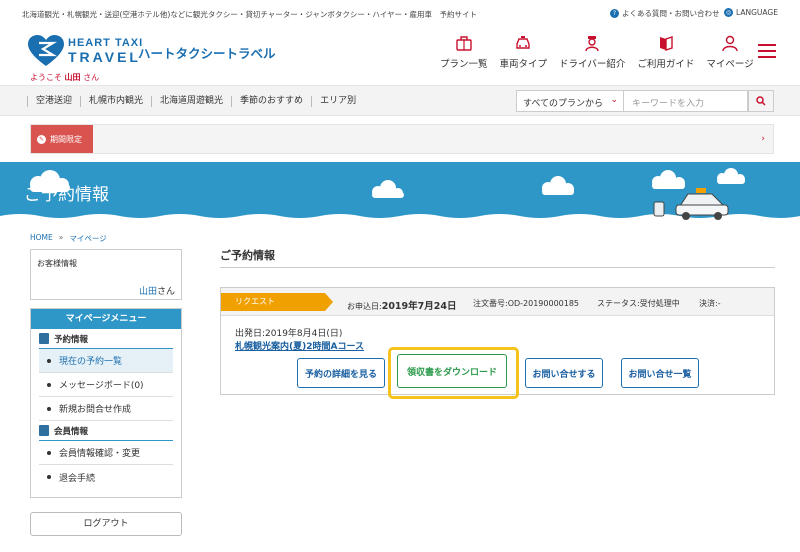  Describe the element at coordinates (638, 303) in the screenshot. I see `reservation-status: ステータス:受付処理中` at that location.